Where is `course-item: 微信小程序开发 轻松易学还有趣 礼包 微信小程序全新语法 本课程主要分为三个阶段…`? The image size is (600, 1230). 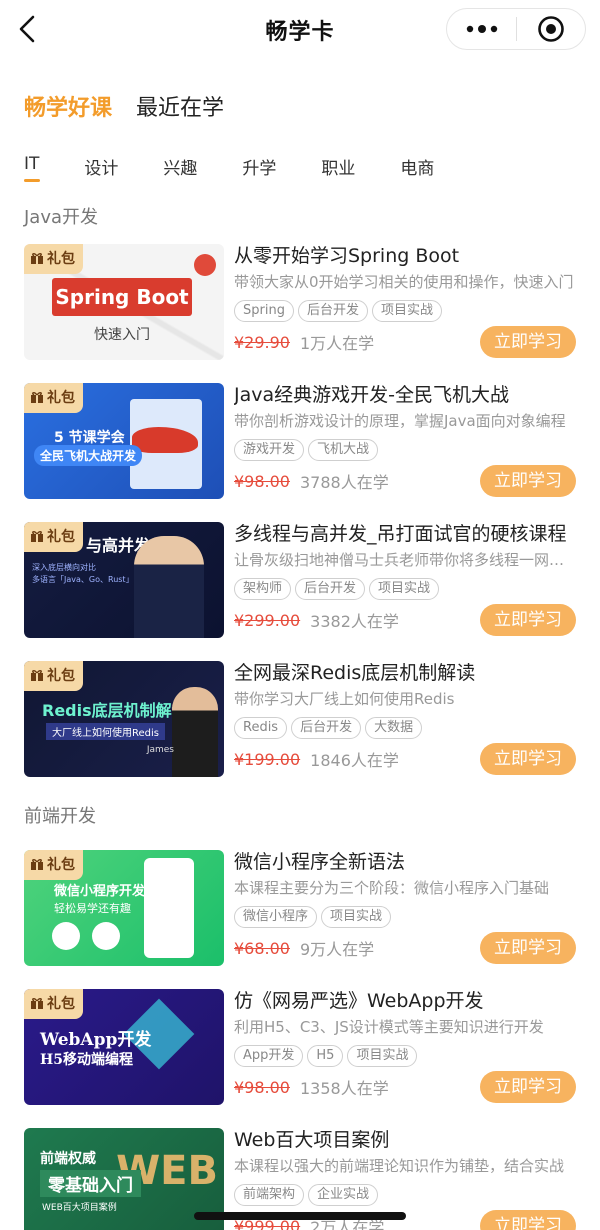 course-item: 微信小程序开发 轻松易学还有趣 礼包 微信小程序全新语法 本课程主要分为三个阶段… is located at coordinates (300, 919).